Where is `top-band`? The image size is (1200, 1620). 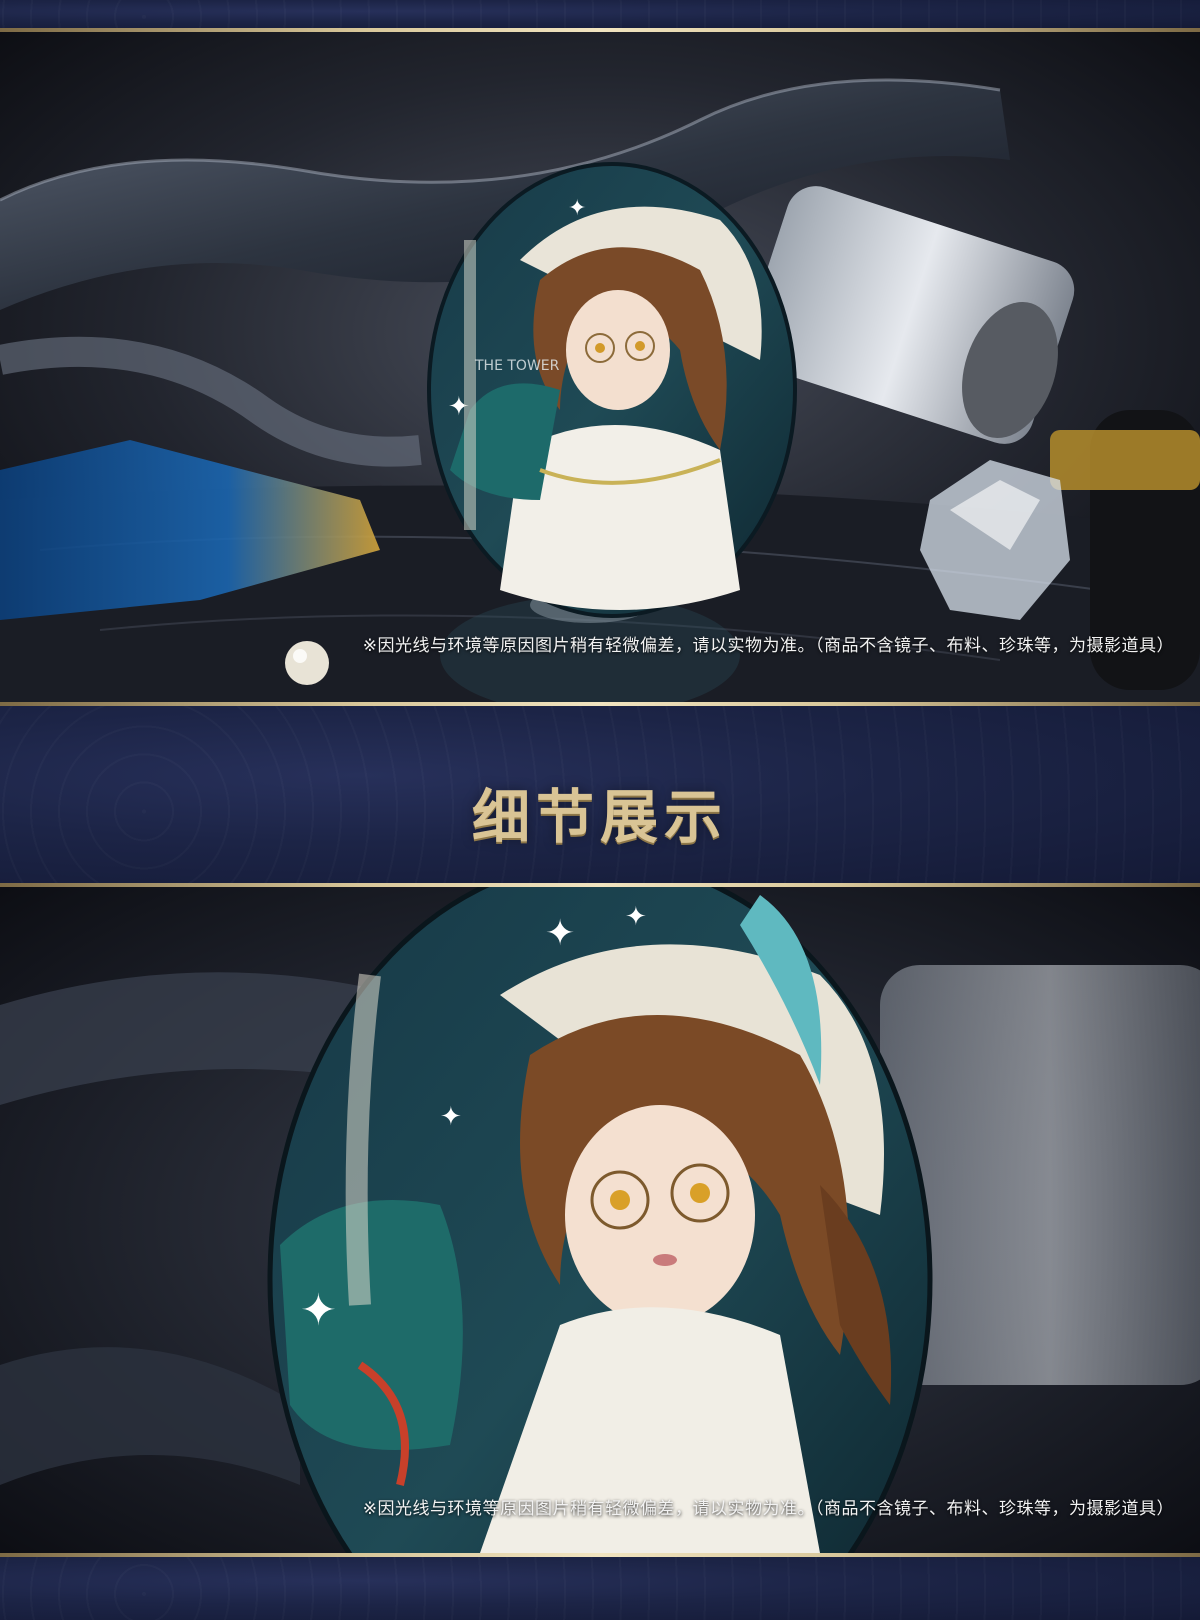 top-band is located at coordinates (600, 14).